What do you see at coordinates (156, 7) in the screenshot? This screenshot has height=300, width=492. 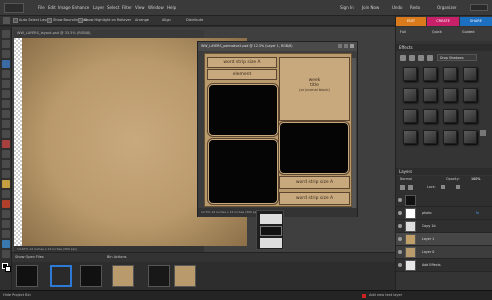 I see `menu-window: Window` at bounding box center [156, 7].